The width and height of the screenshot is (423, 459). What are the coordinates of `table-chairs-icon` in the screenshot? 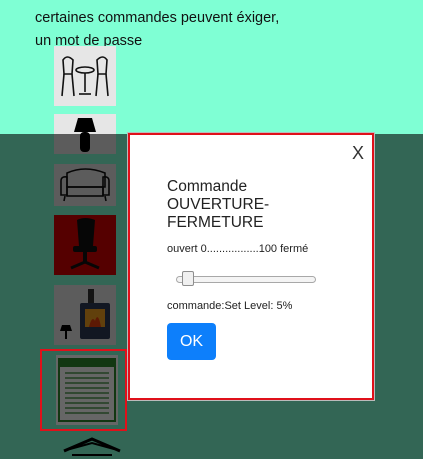 It's located at (85, 76).